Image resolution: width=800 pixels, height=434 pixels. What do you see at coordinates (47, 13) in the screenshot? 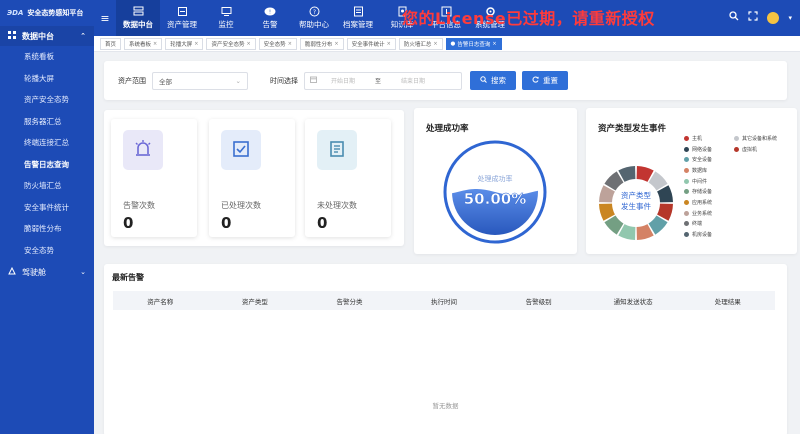
I see `app-logo: ЭDA 安全态势感知平台` at bounding box center [47, 13].